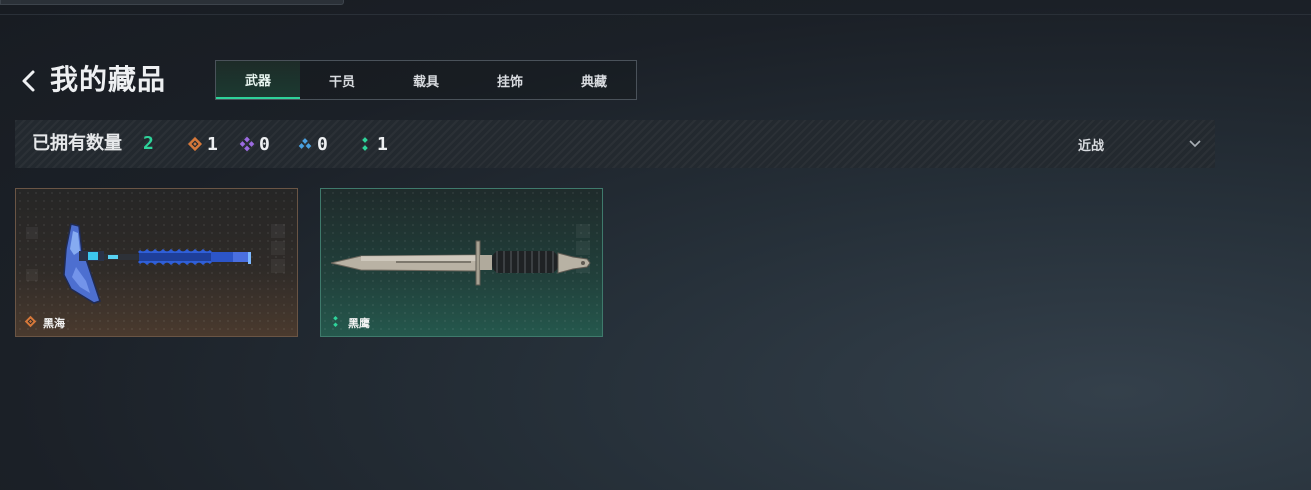 This screenshot has width=1311, height=490. What do you see at coordinates (156, 262) in the screenshot?
I see `item-card-axe: 黑海` at bounding box center [156, 262].